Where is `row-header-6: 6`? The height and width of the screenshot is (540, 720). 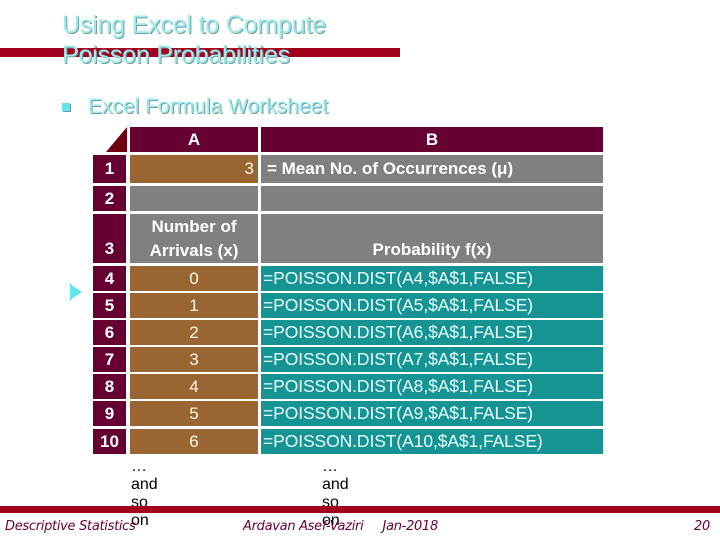
row-header-6: 6 is located at coordinates (109, 332).